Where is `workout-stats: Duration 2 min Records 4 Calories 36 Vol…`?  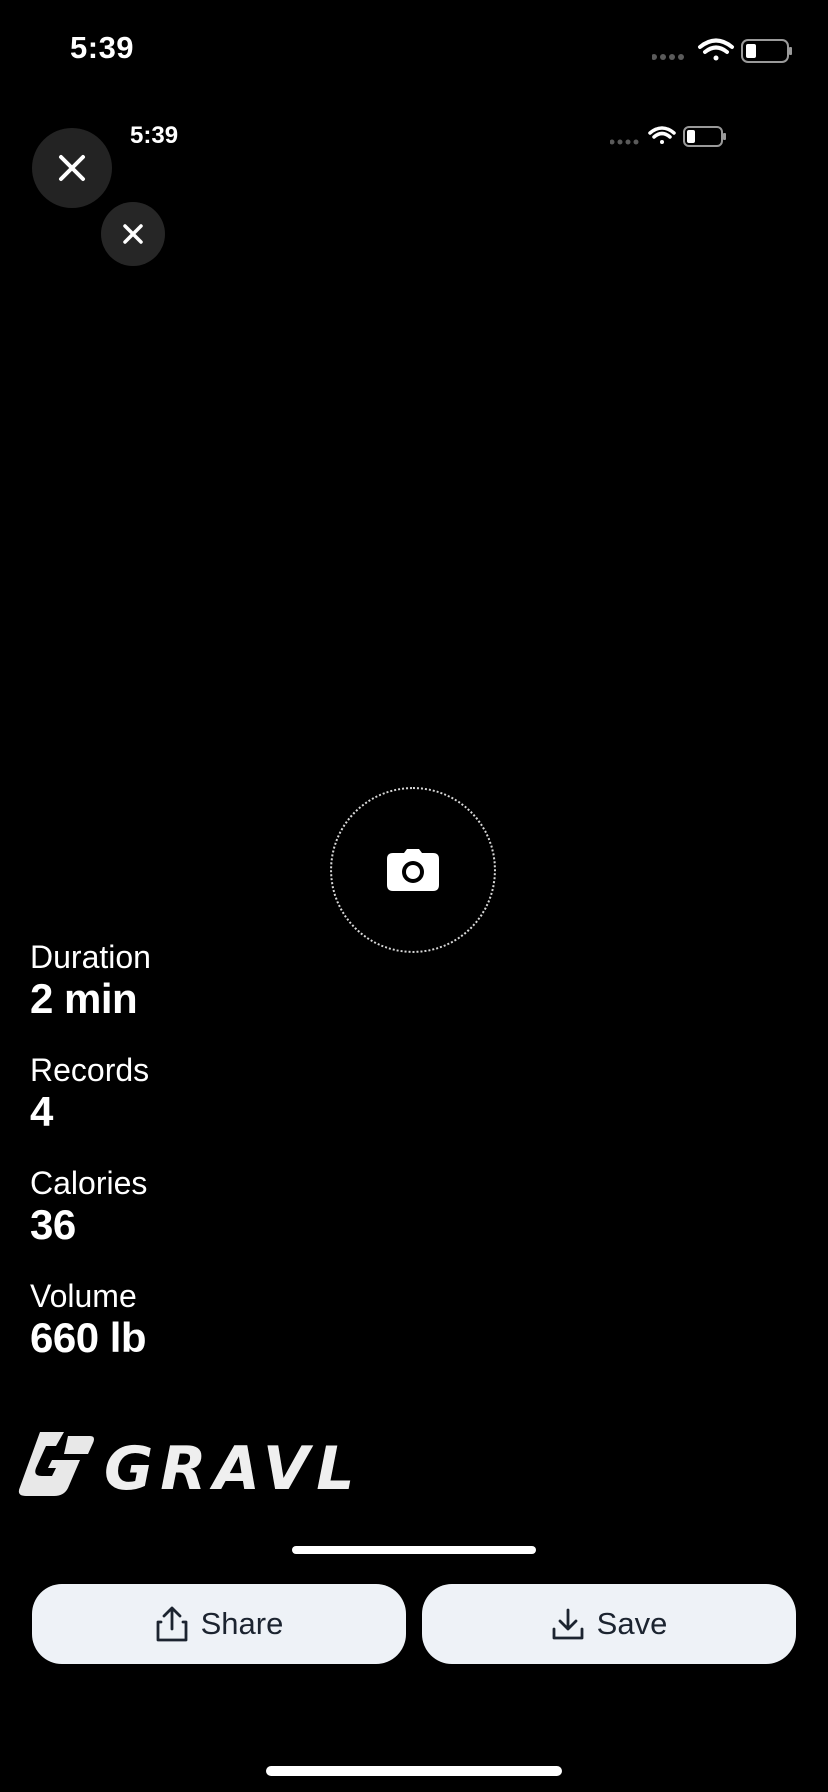 workout-stats: Duration 2 min Records 4 Calories 36 Vol… is located at coordinates (90, 1164).